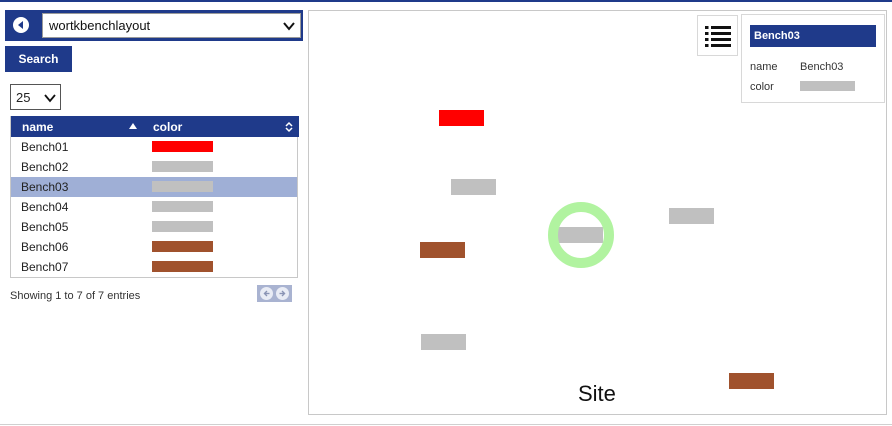 The image size is (892, 426). Describe the element at coordinates (813, 36) in the screenshot. I see `popup-title: Bench03` at that location.